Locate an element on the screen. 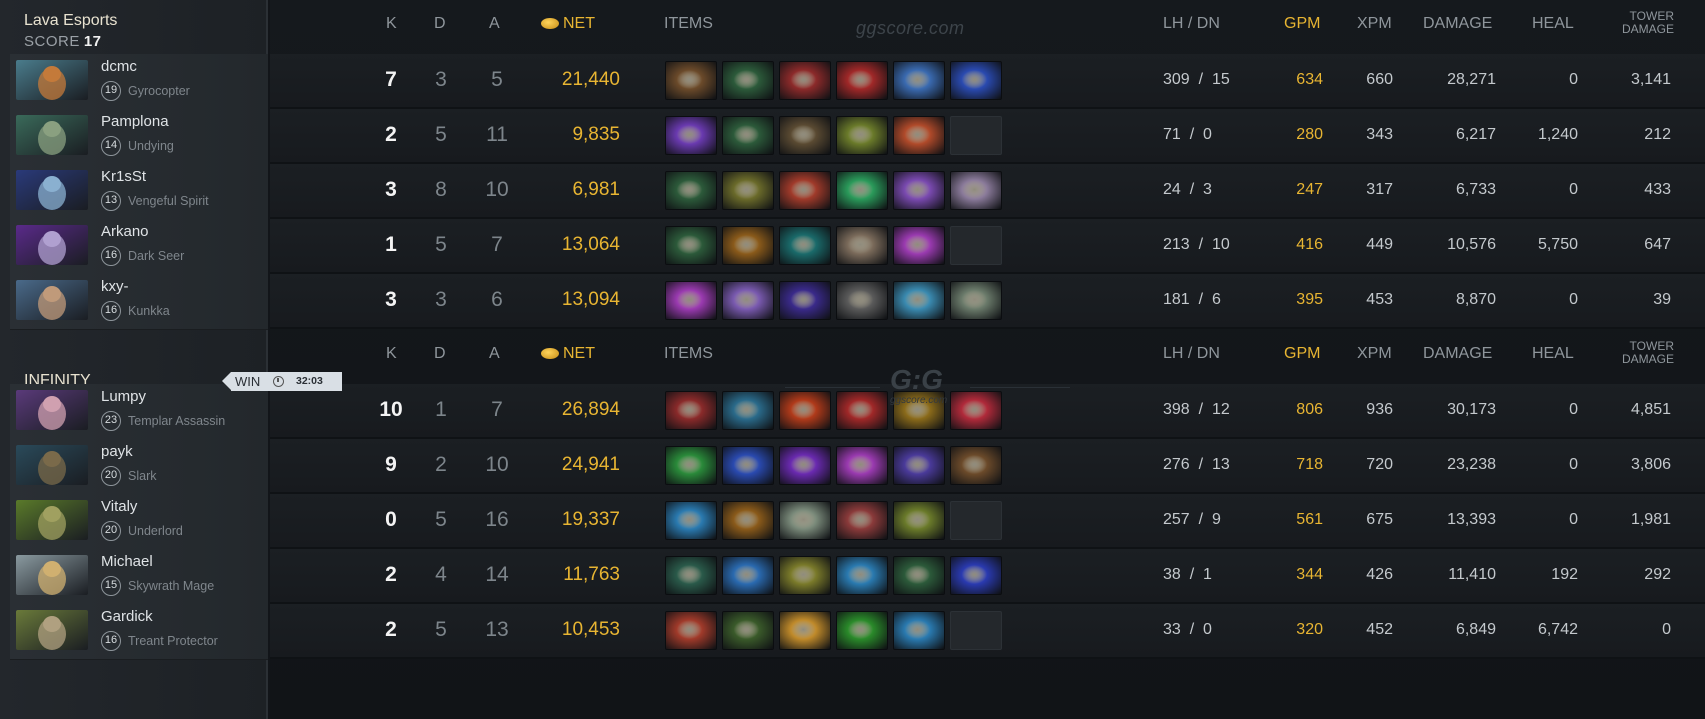 Image resolution: width=1705 pixels, height=719 pixels. player-name: Michael is located at coordinates (127, 561).